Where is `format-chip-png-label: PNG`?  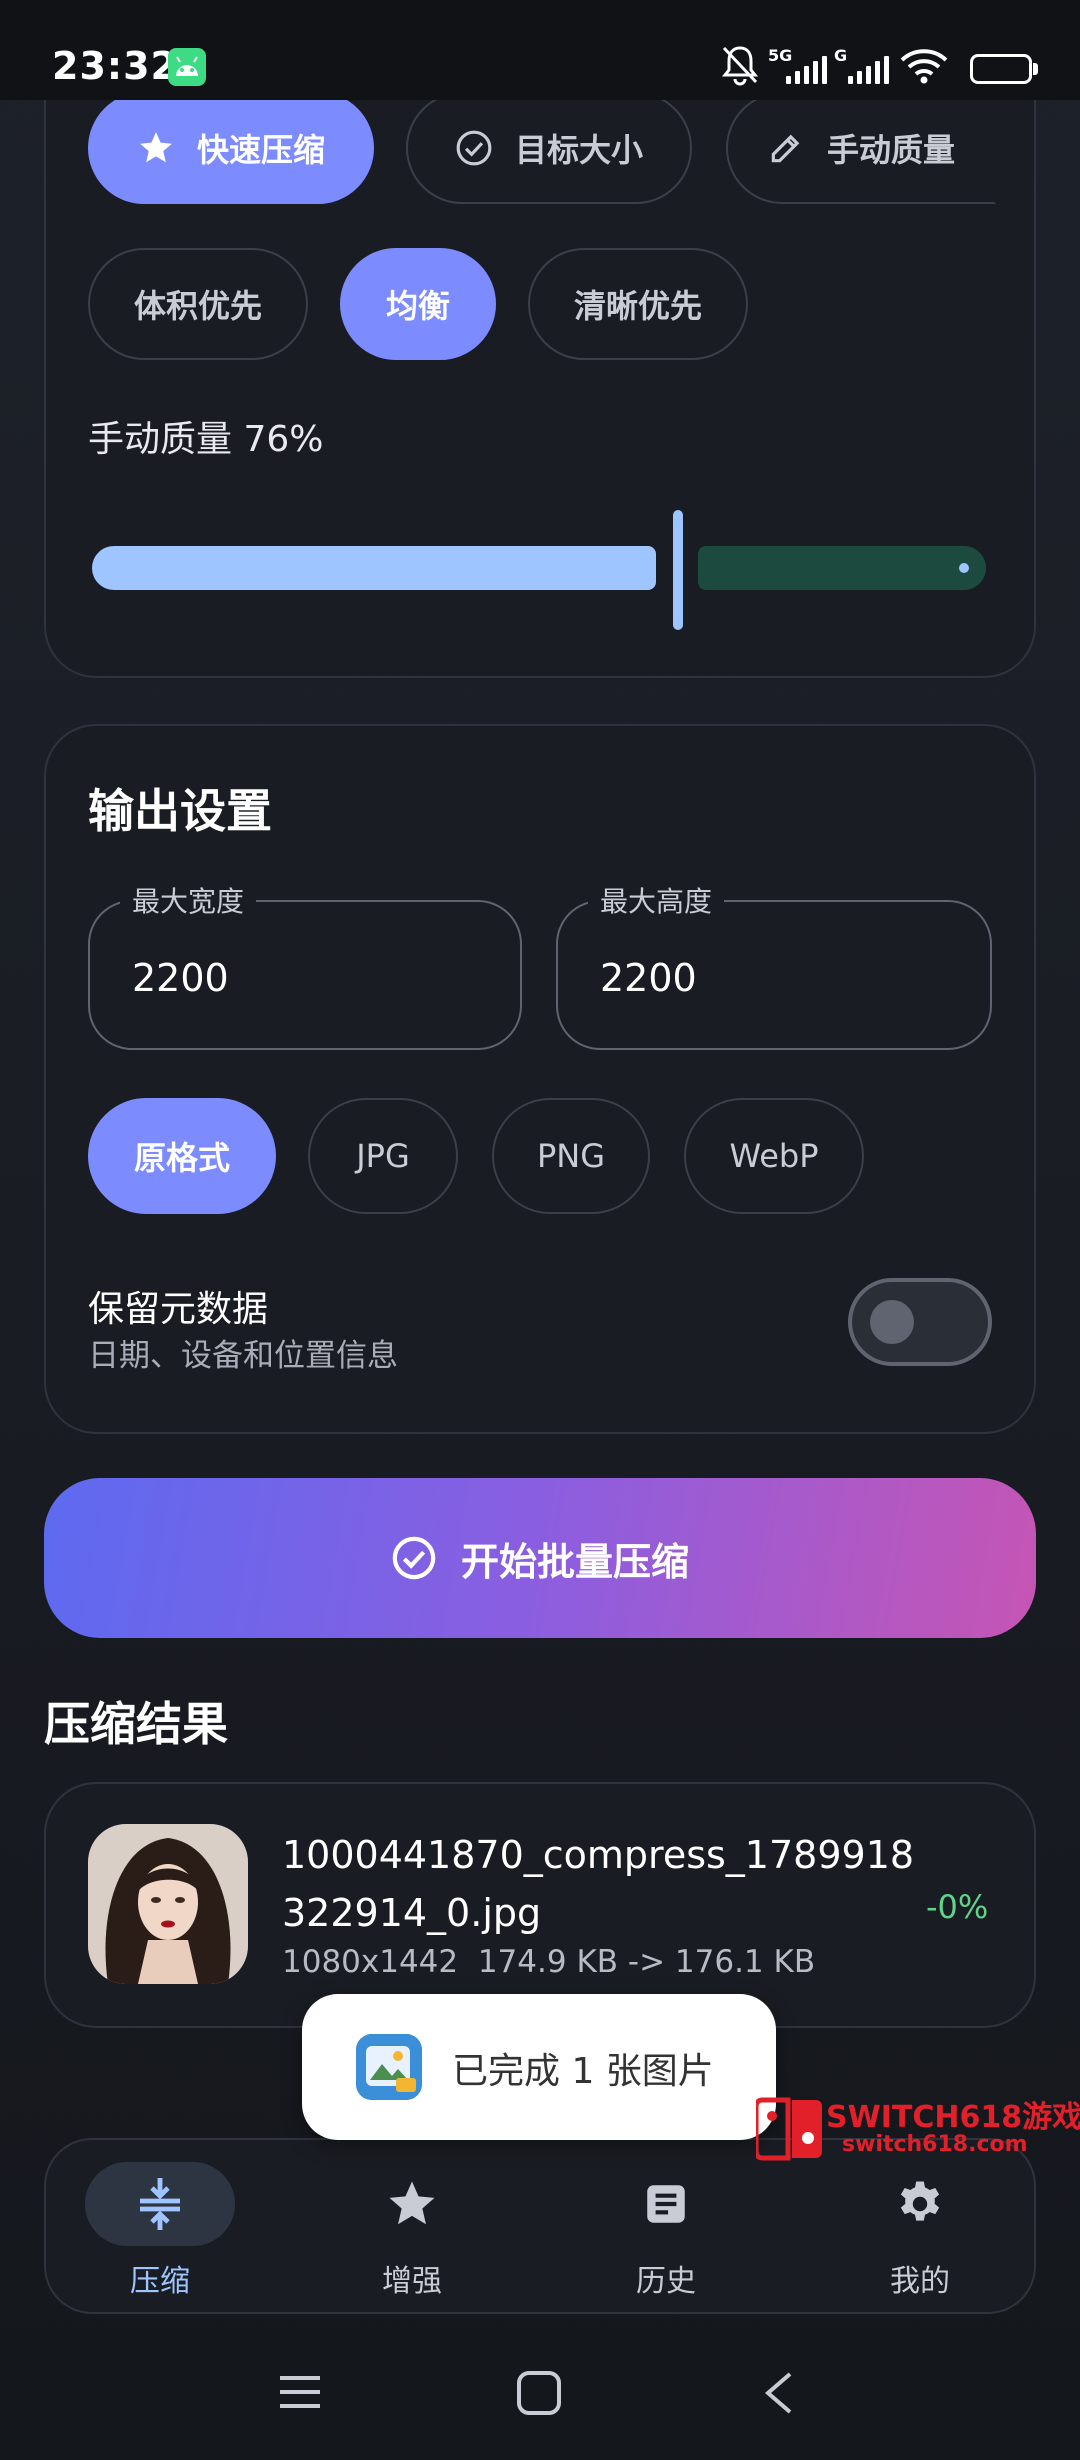 format-chip-png-label: PNG is located at coordinates (571, 1156).